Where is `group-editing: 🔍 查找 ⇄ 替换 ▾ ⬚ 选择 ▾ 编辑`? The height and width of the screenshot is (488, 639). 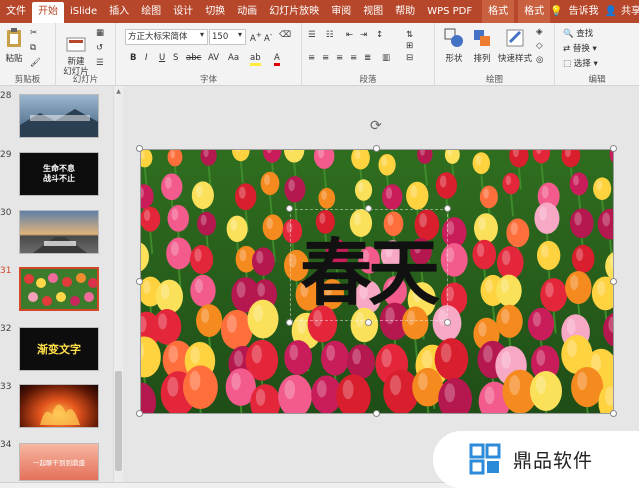 group-editing: 🔍 查找 ⇄ 替换 ▾ ⬚ 选择 ▾ 编辑 is located at coordinates (597, 54).